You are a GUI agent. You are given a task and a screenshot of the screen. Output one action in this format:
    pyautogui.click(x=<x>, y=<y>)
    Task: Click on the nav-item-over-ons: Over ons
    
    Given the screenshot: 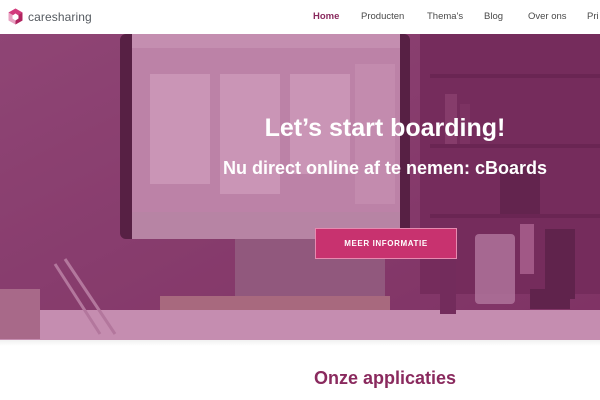 What is the action you would take?
    pyautogui.click(x=547, y=16)
    